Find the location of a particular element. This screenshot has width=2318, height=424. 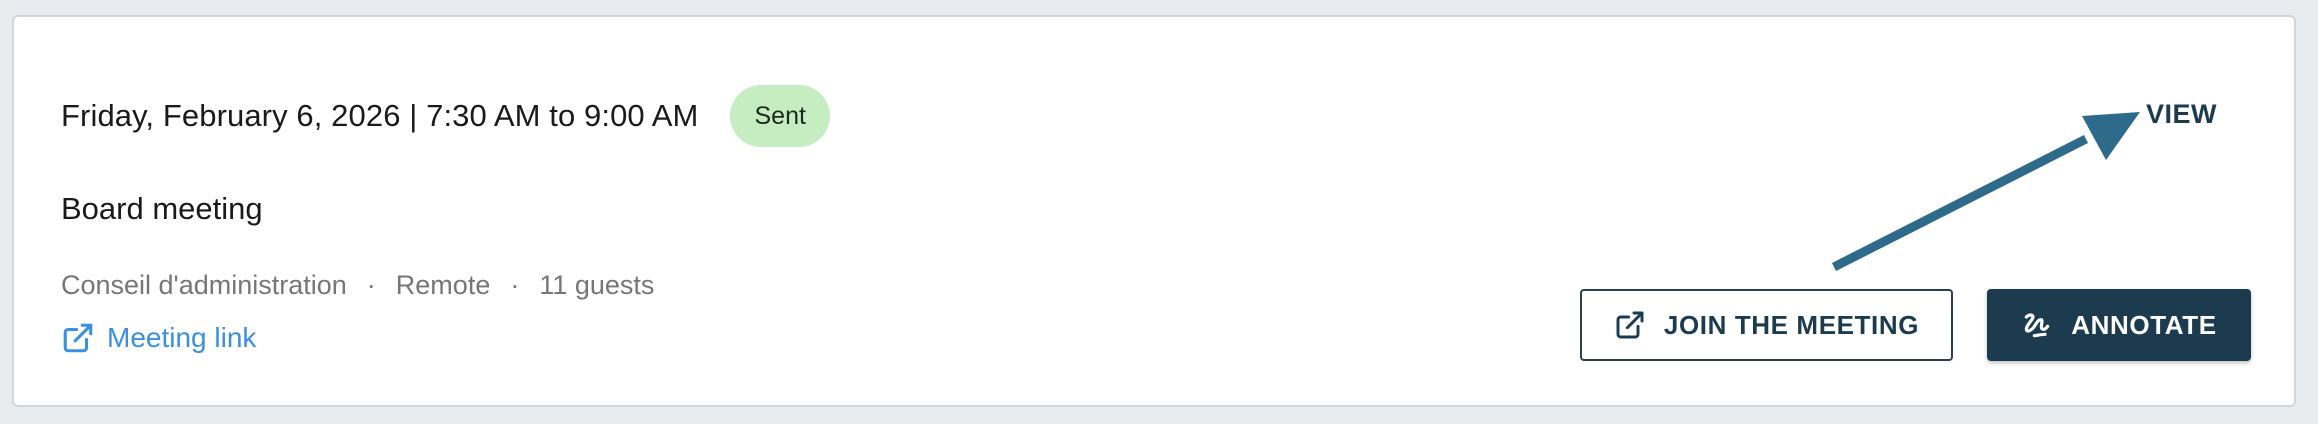

view-link: VIEW is located at coordinates (2181, 114).